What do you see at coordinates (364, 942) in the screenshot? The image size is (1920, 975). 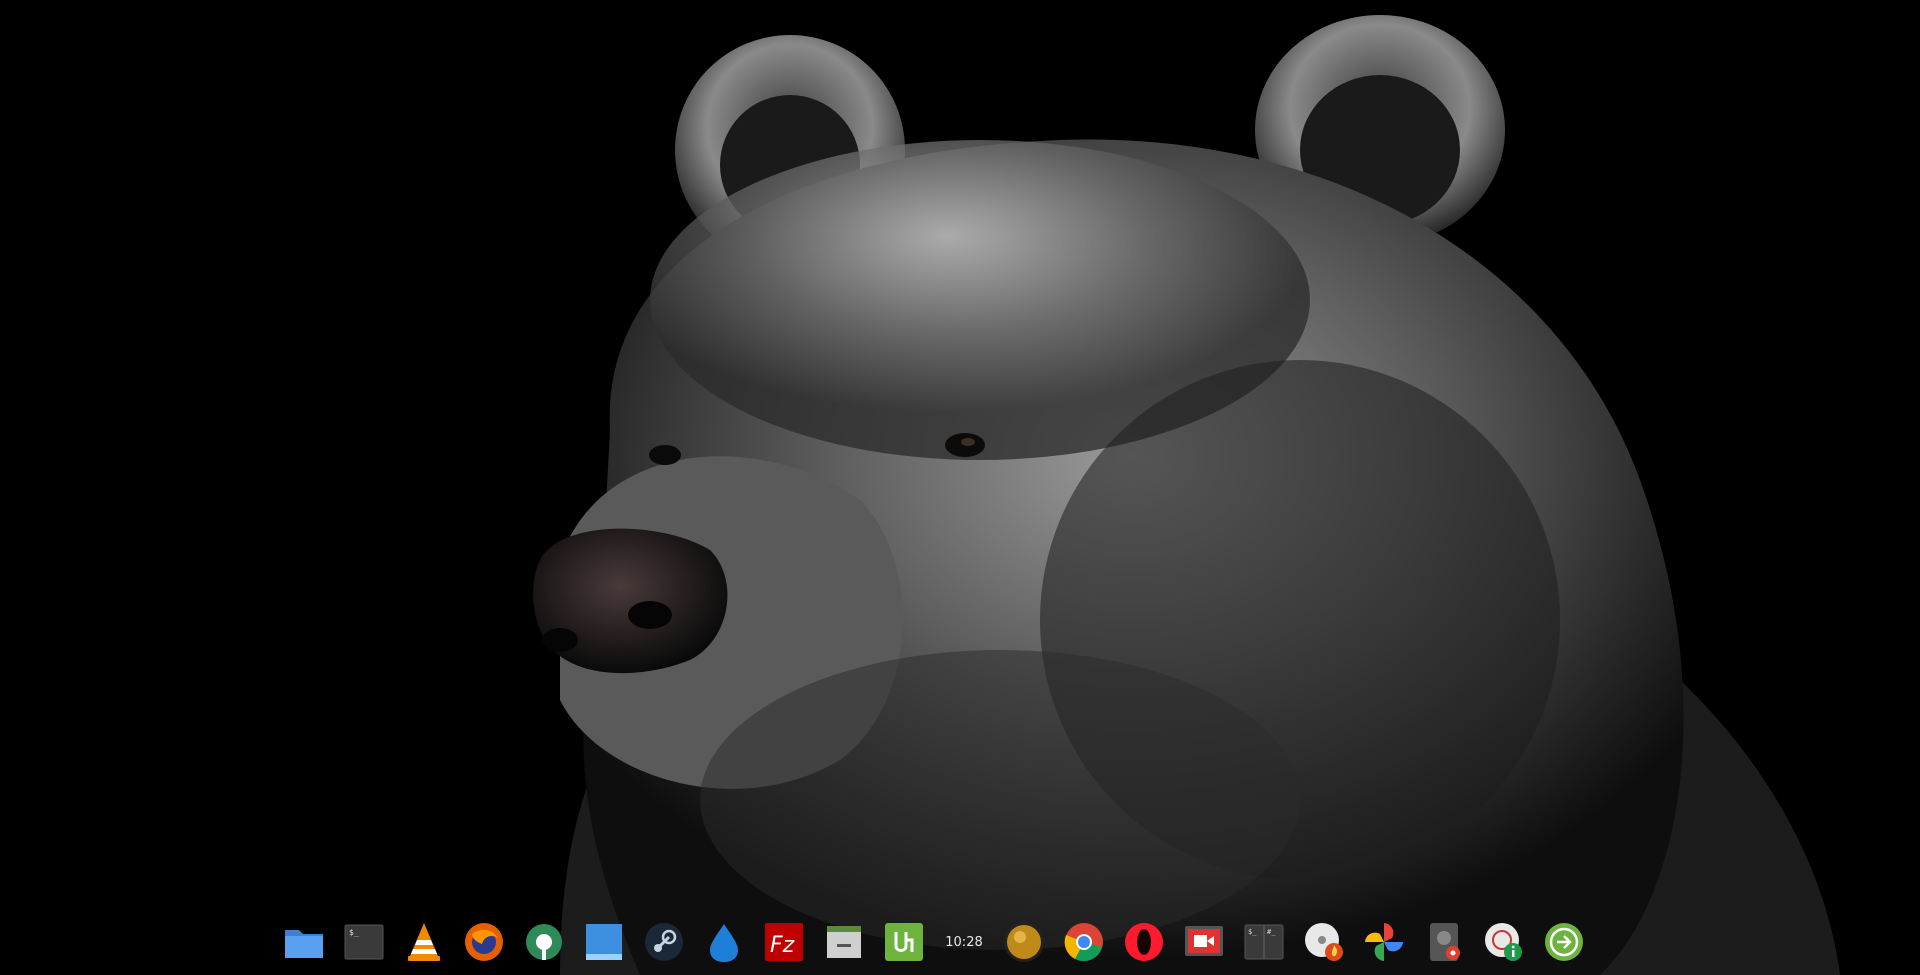 I see `terminal-icon: $_` at bounding box center [364, 942].